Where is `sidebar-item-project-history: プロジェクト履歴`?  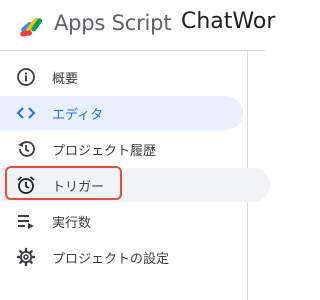 sidebar-item-project-history: プロジェクト履歴 is located at coordinates (121, 149).